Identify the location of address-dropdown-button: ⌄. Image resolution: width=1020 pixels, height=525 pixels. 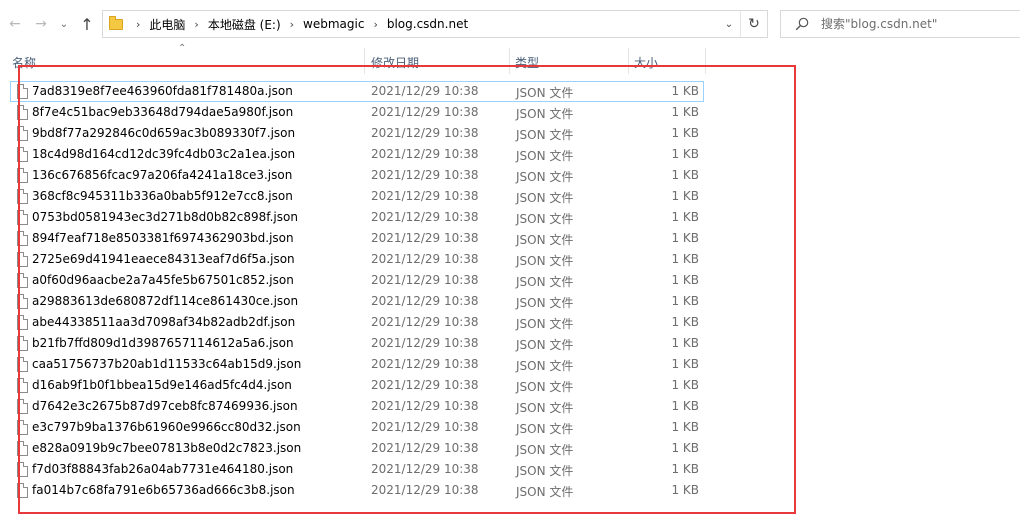
(729, 24).